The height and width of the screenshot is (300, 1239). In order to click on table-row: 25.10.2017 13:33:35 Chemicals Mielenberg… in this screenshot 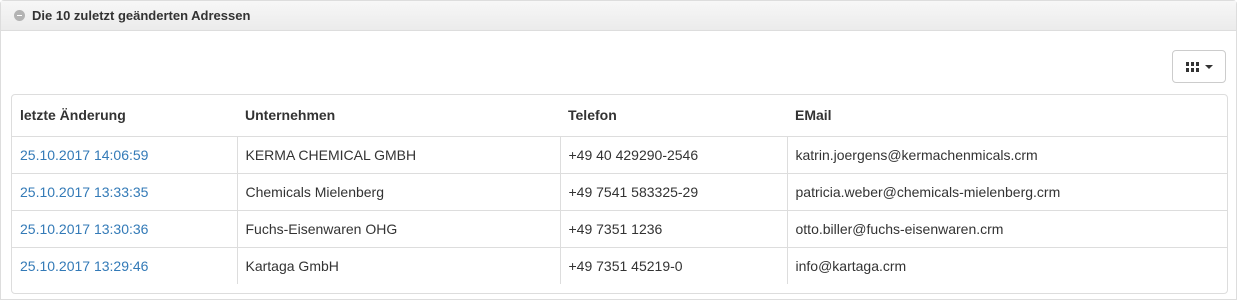, I will do `click(619, 191)`.